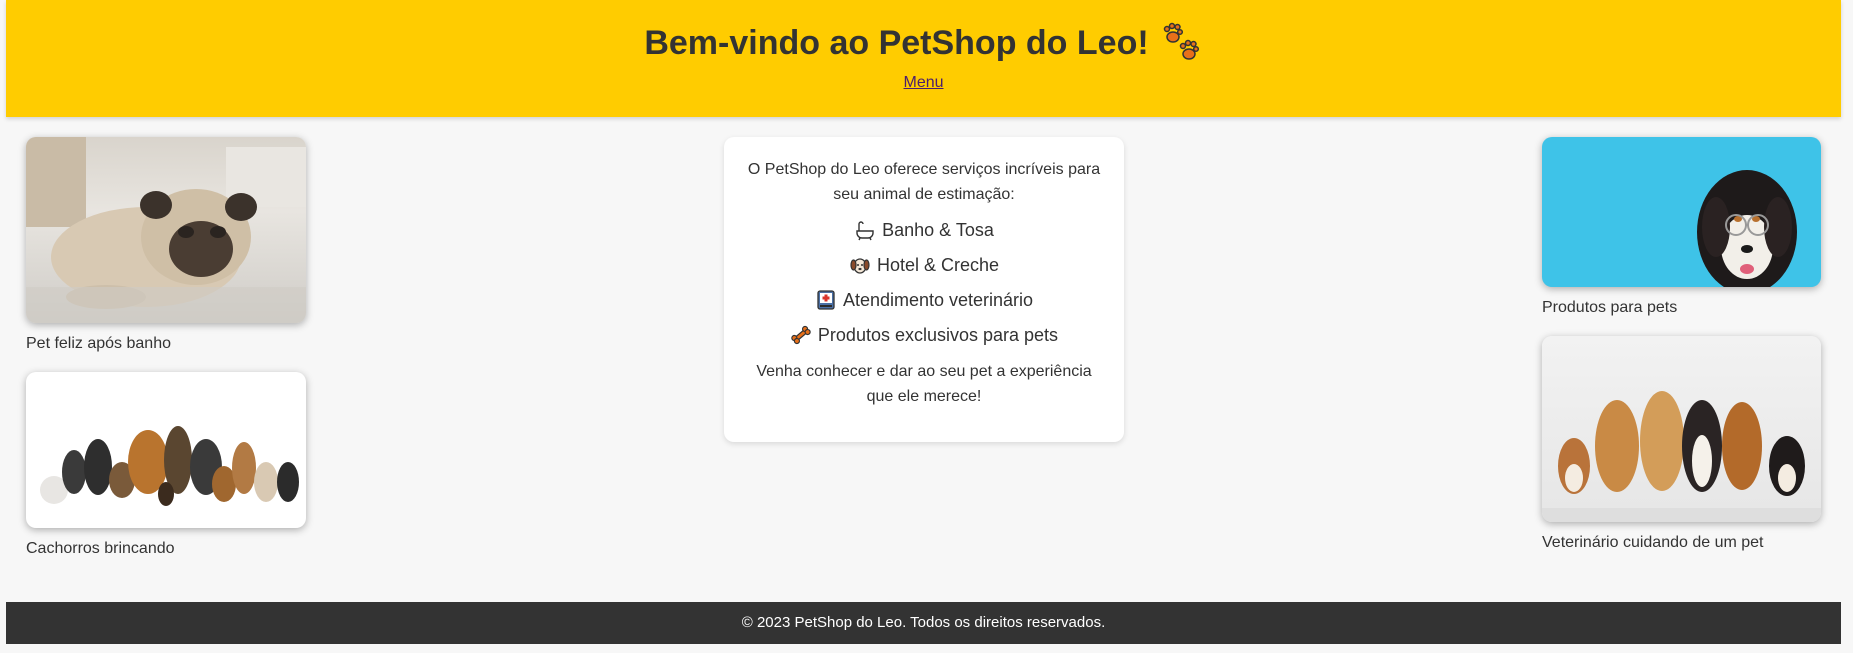 The image size is (1853, 653). What do you see at coordinates (98, 343) in the screenshot?
I see `caption-pet-banho: Pet feliz após banho` at bounding box center [98, 343].